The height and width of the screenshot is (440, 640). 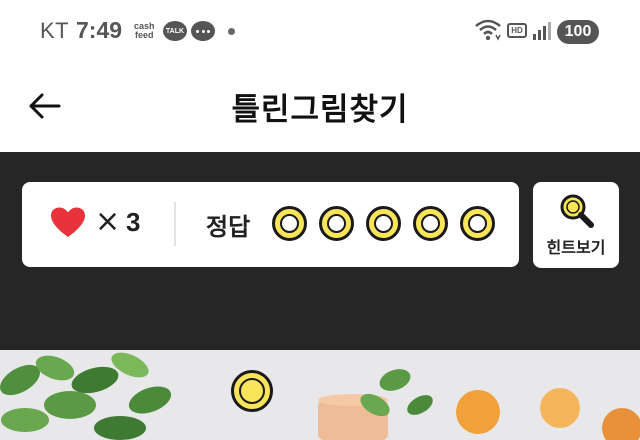 I want to click on battery-icon: 100, so click(x=578, y=32).